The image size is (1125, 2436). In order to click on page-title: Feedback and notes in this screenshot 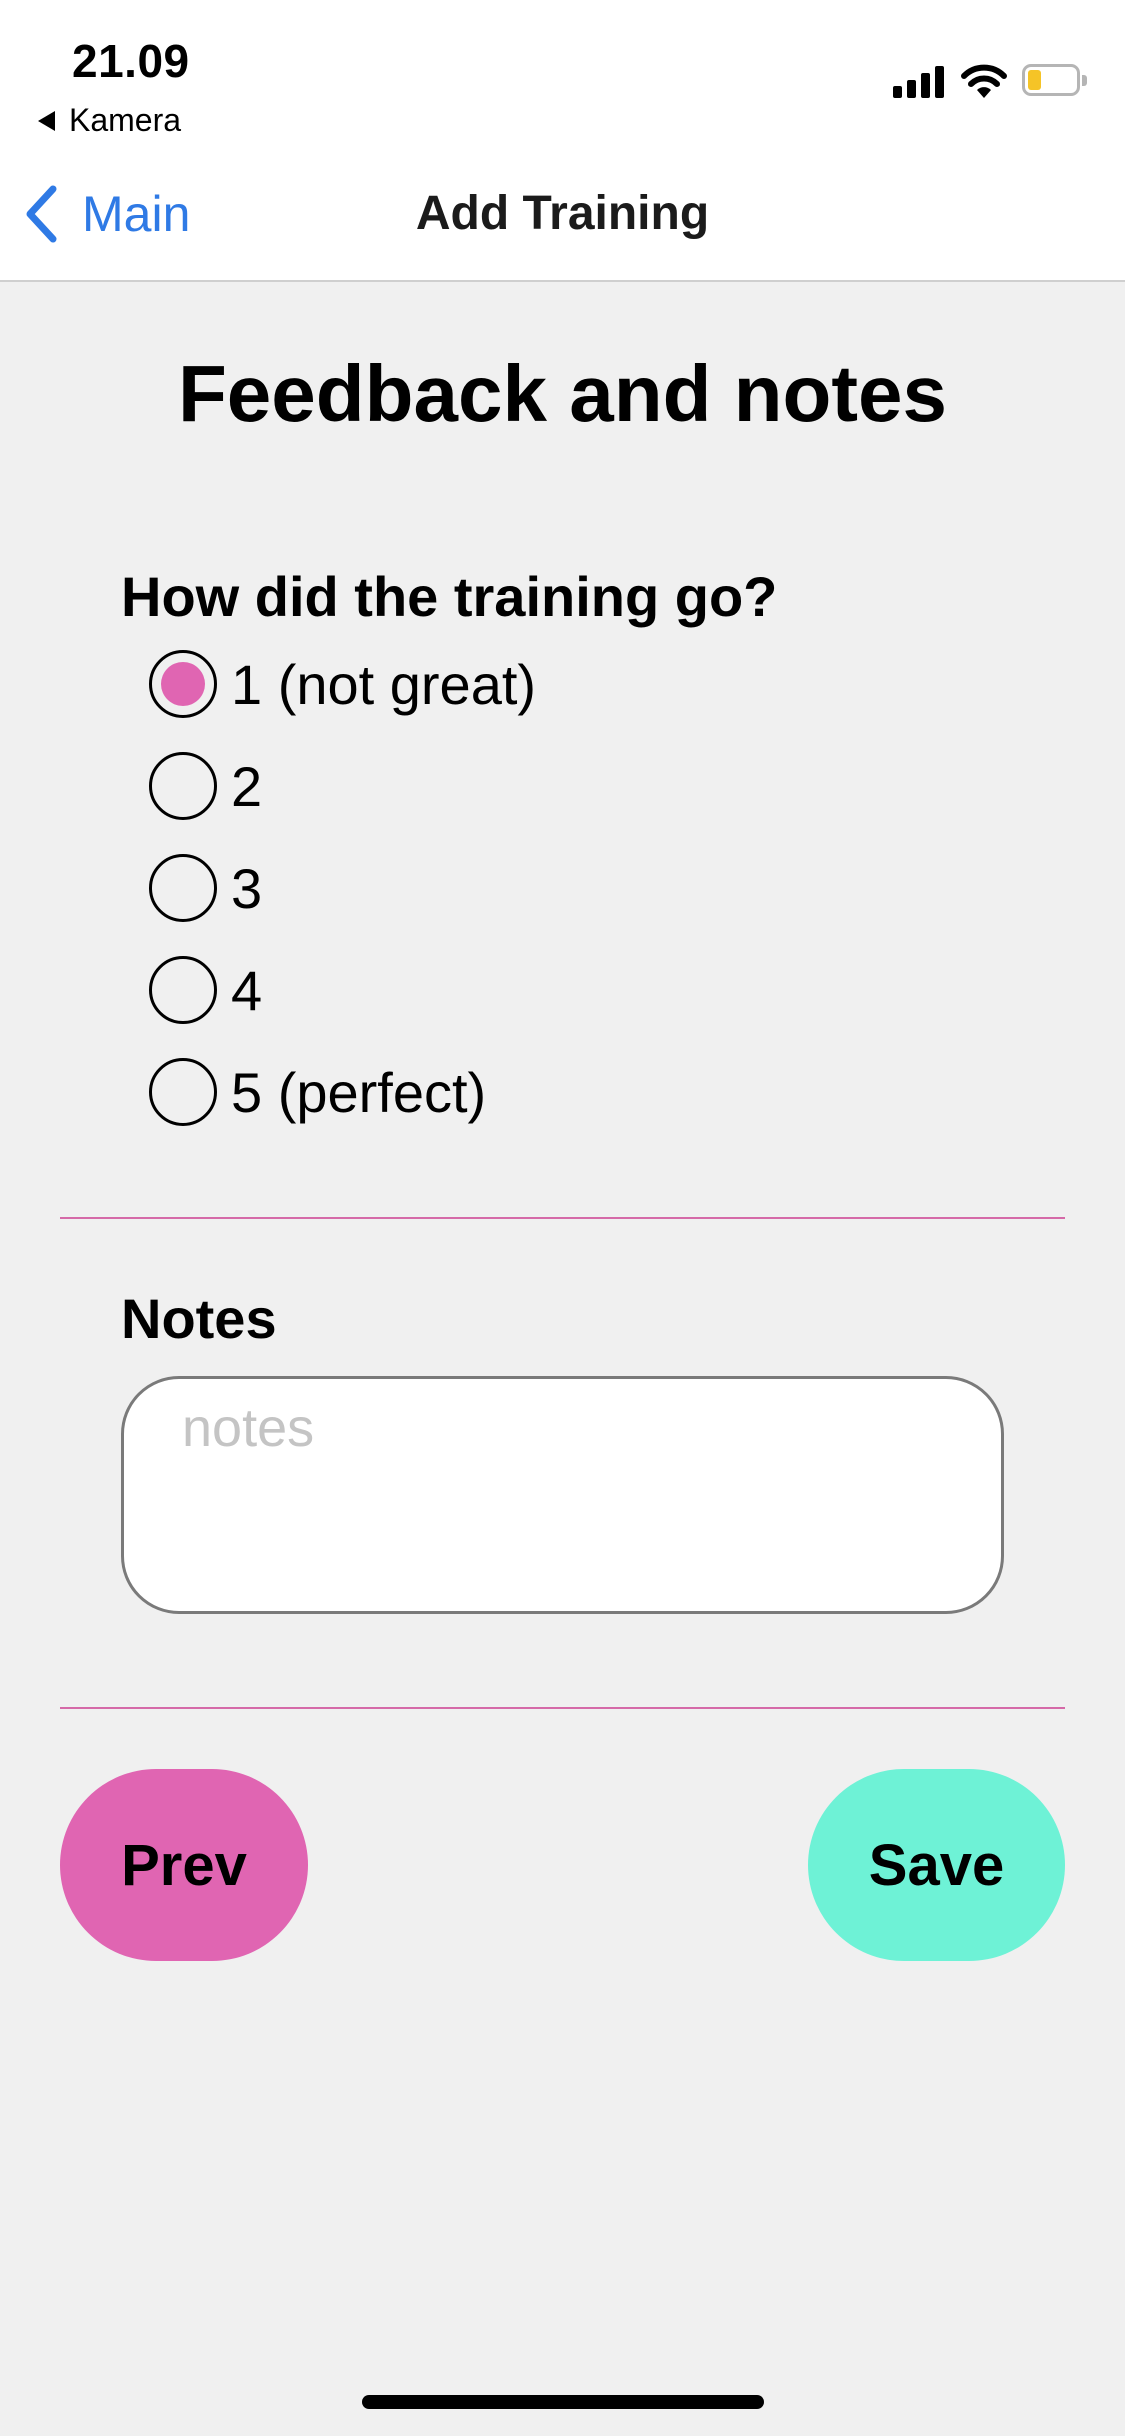, I will do `click(562, 393)`.